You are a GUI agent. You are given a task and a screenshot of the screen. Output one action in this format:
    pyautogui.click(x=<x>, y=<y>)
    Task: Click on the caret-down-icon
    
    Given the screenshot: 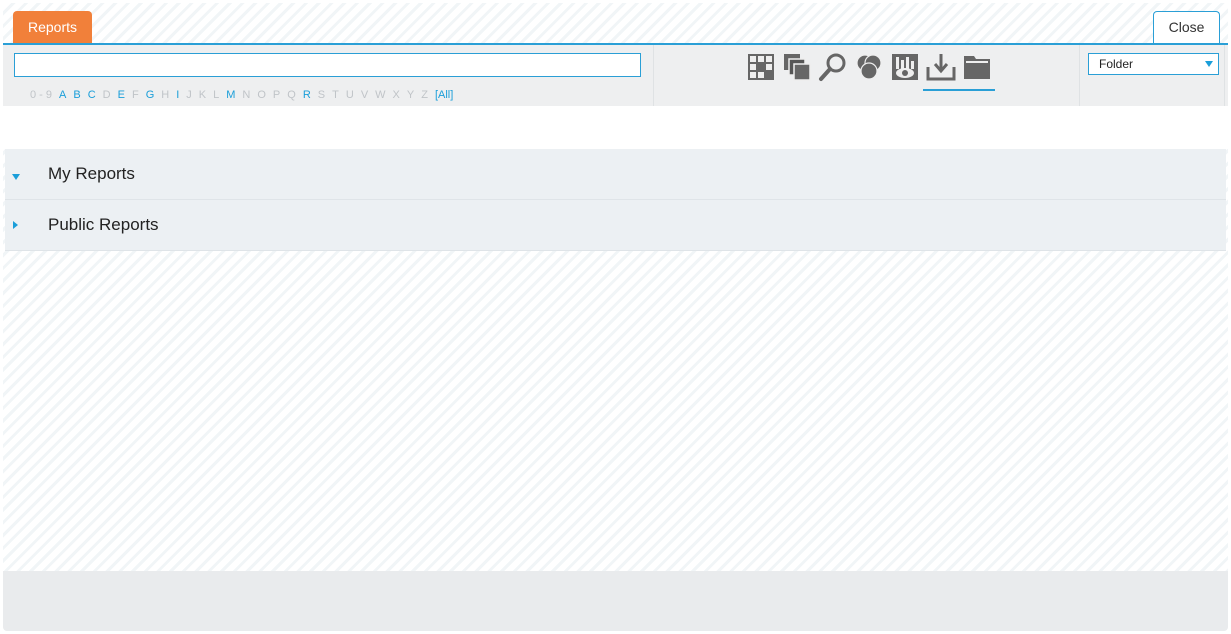 What is the action you would take?
    pyautogui.click(x=16, y=177)
    